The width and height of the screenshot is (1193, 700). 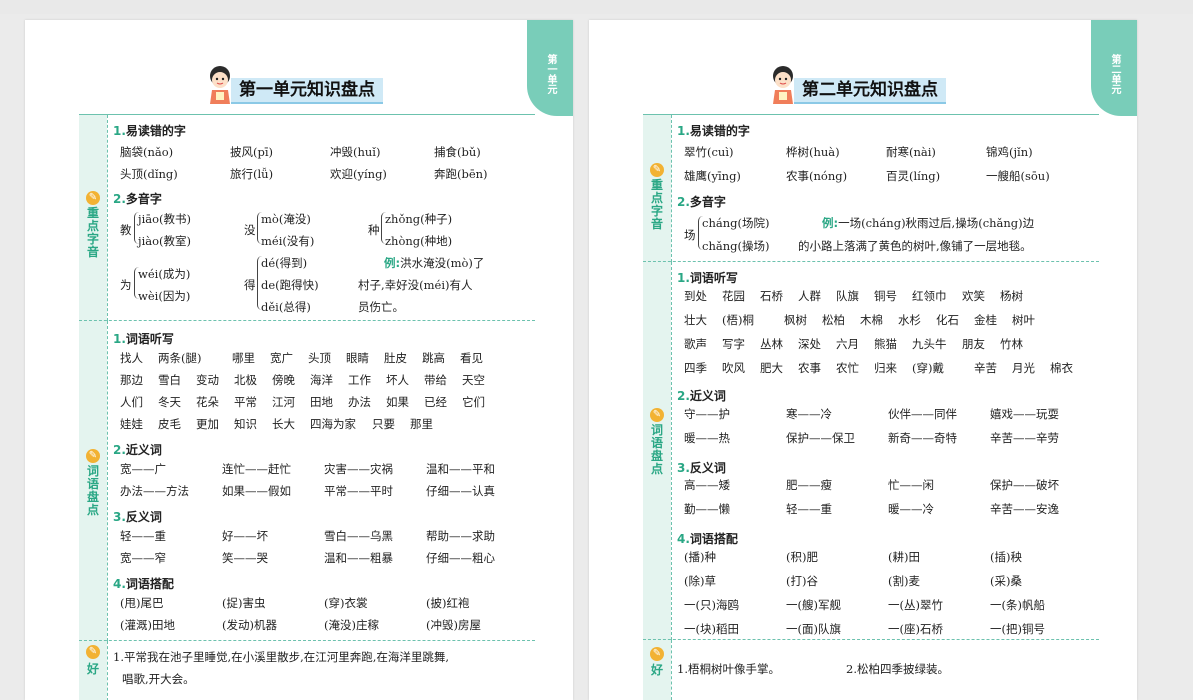 I want to click on word-item: 锦鸡(jǐn), so click(x=1009, y=152).